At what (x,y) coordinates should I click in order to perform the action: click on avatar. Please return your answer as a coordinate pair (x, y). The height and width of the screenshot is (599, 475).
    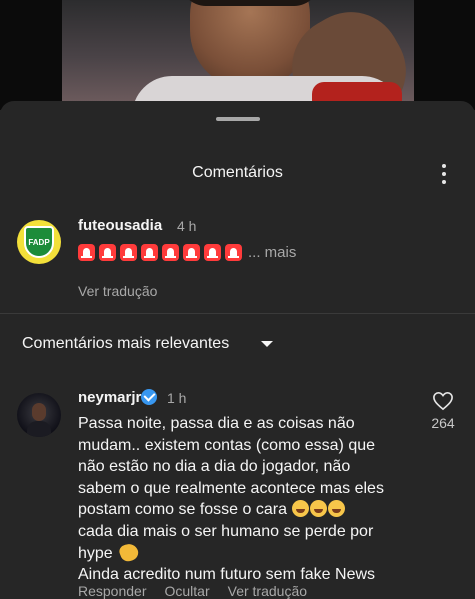
    Looking at the image, I should click on (39, 415).